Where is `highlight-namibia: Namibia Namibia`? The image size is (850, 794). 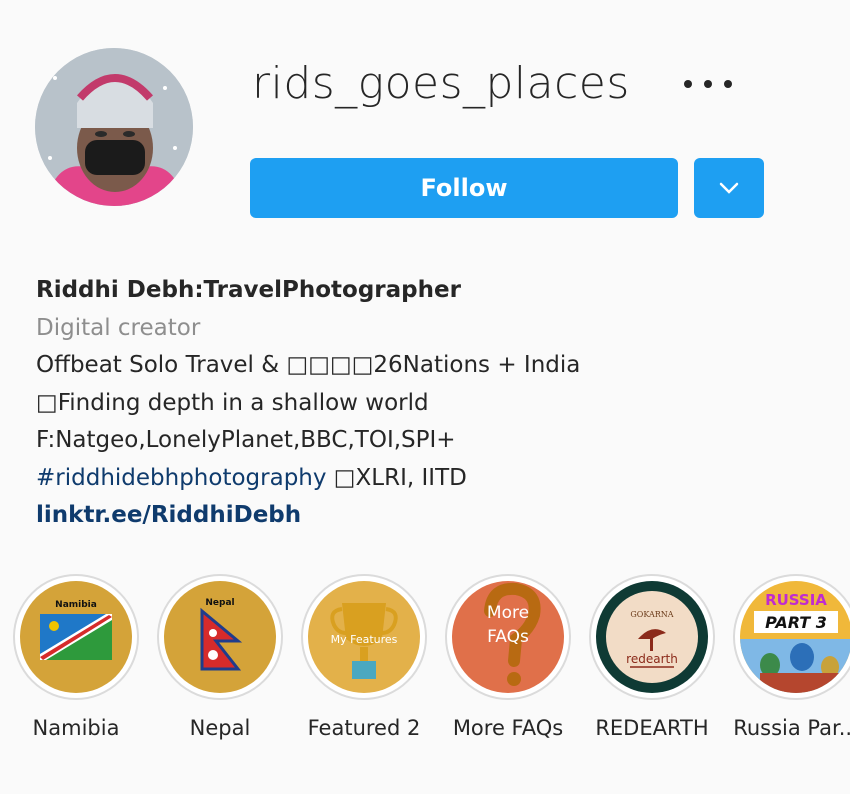
highlight-namibia: Namibia Namibia is located at coordinates (76, 657).